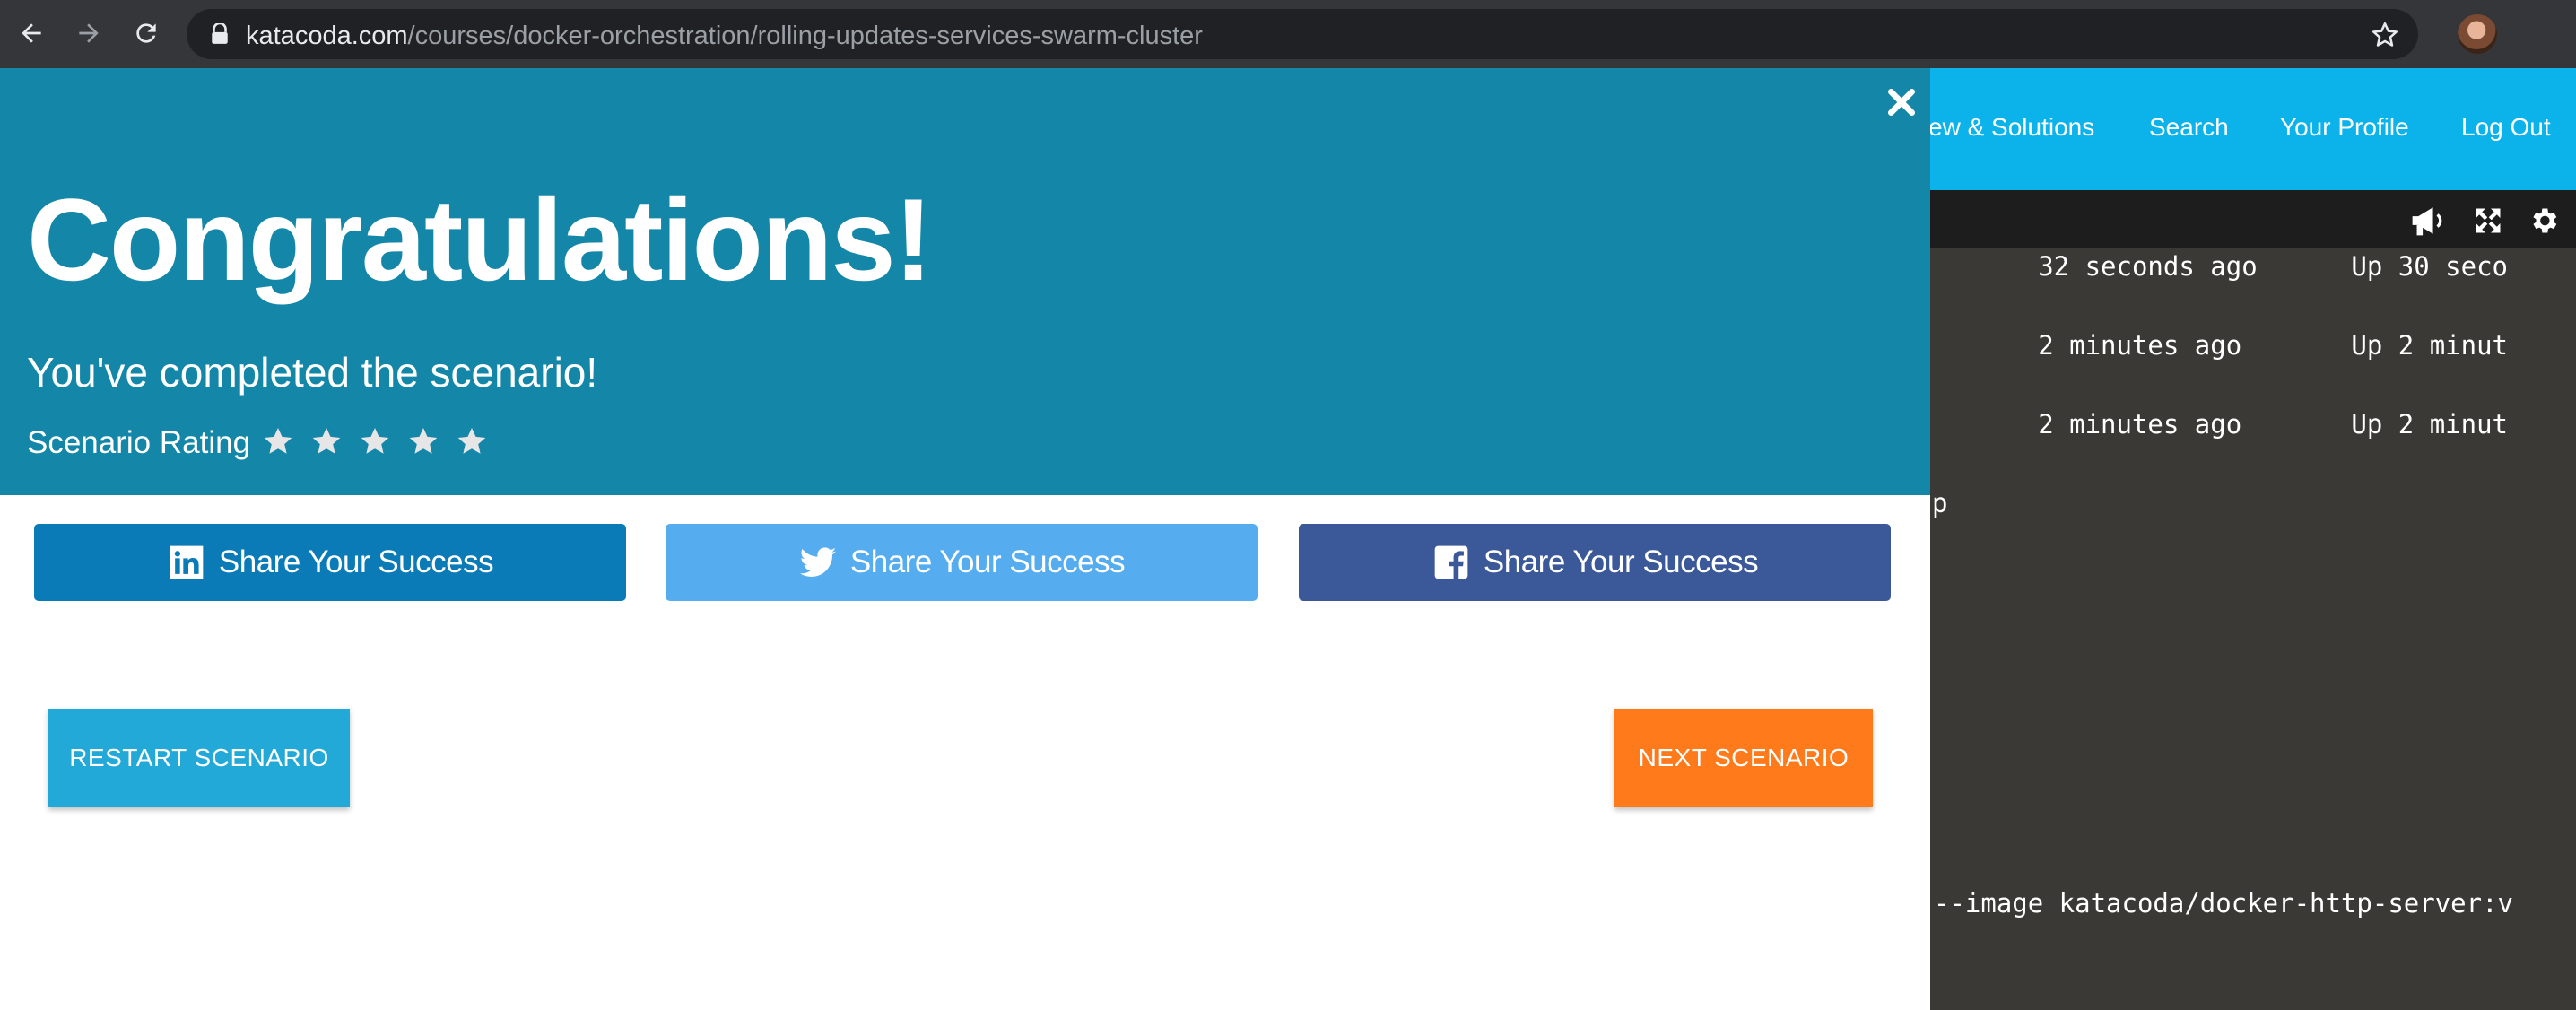  I want to click on url-host: katacoda.com, so click(327, 36).